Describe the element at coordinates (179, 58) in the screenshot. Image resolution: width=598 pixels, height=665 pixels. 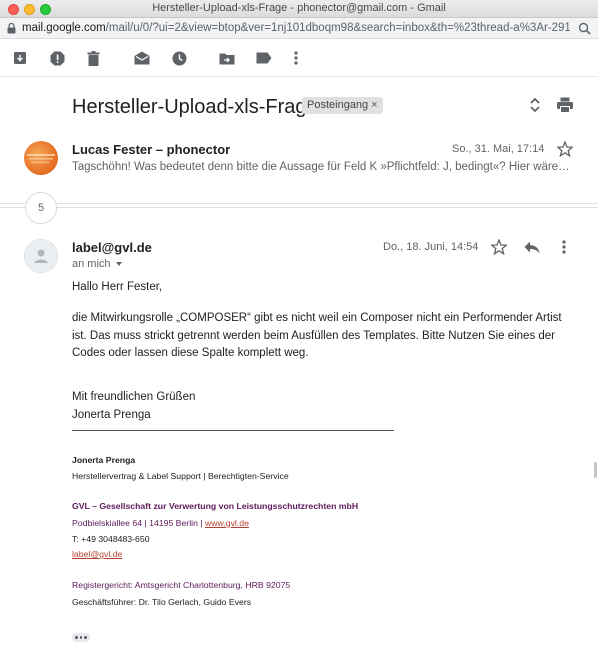
I see `snooze-icon` at that location.